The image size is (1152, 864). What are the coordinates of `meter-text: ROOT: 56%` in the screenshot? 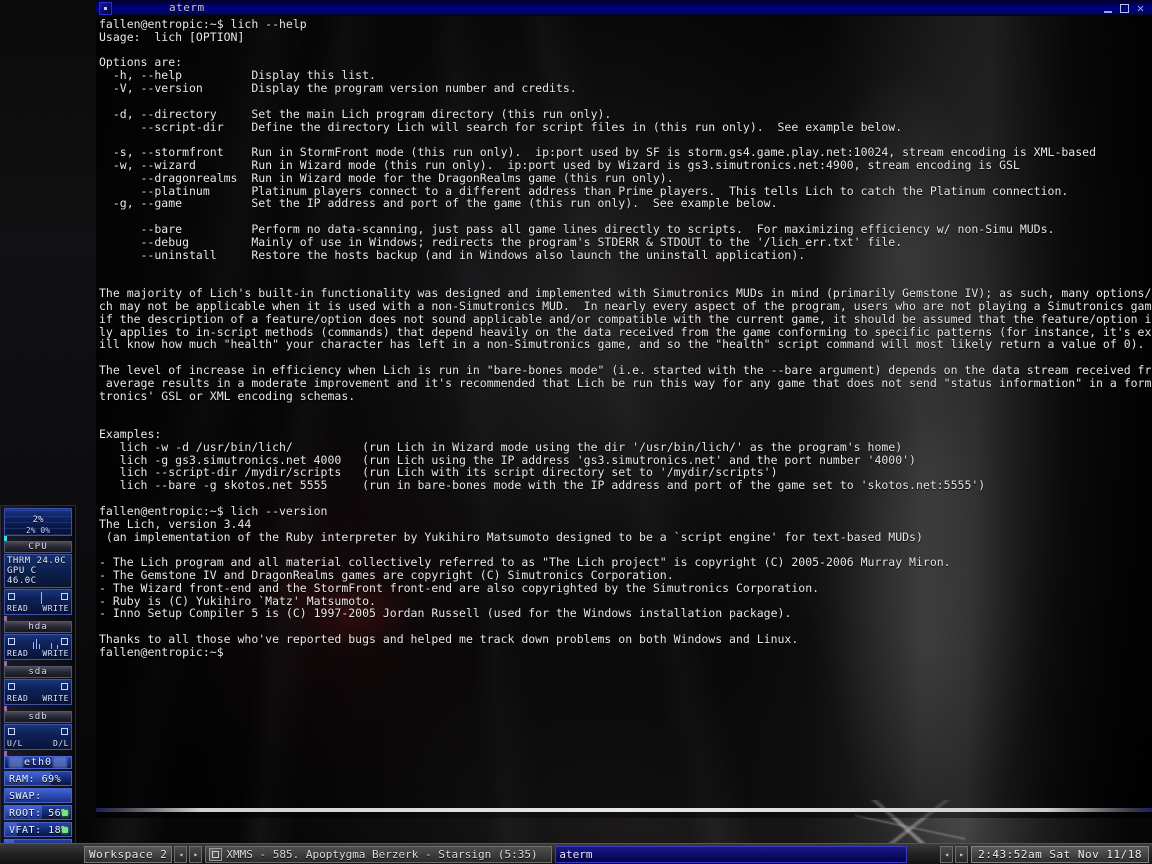 It's located at (38, 813).